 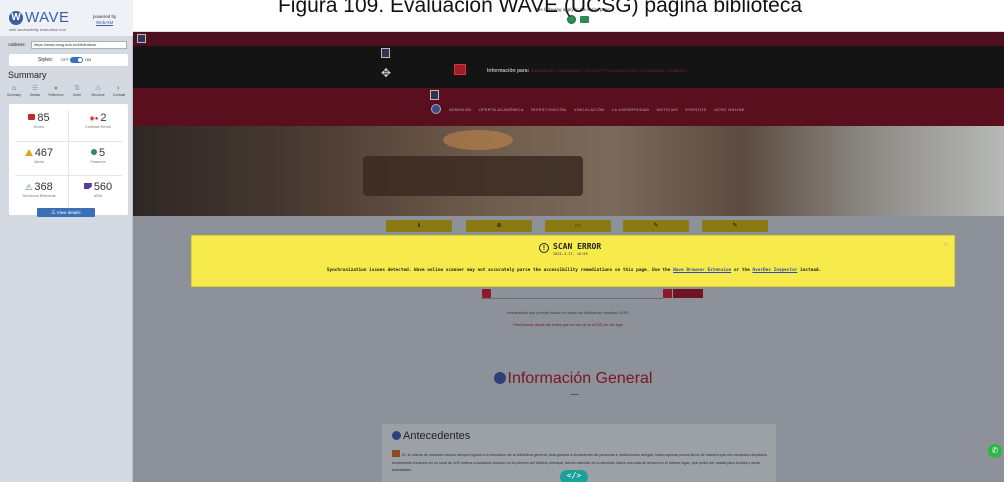 What do you see at coordinates (774, 270) in the screenshot?
I see `overdev-inspector-link: OverDev Inspector` at bounding box center [774, 270].